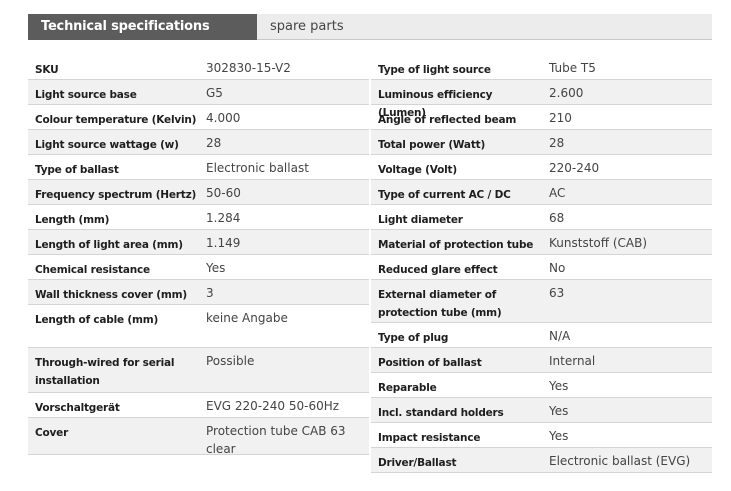 The image size is (731, 491). I want to click on spec-row: Light source wattage (w) 28, so click(198, 142).